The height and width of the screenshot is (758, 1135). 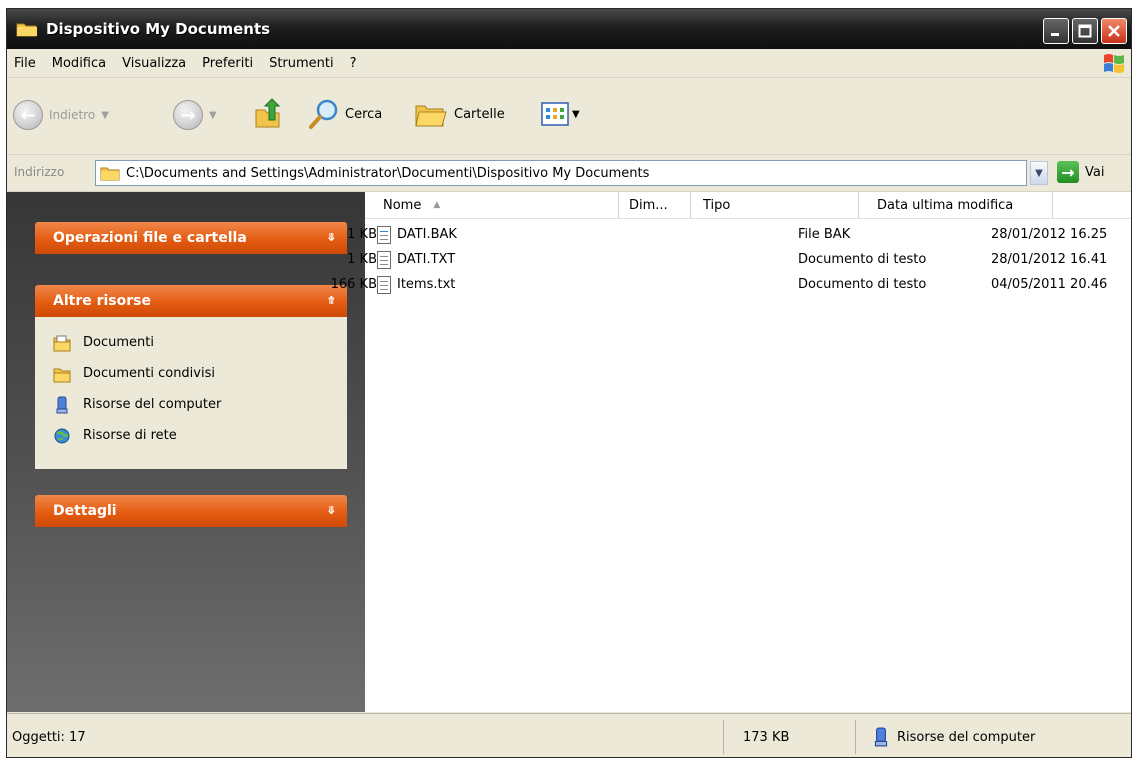 What do you see at coordinates (301, 63) in the screenshot?
I see `menu-strumenti: Strumenti` at bounding box center [301, 63].